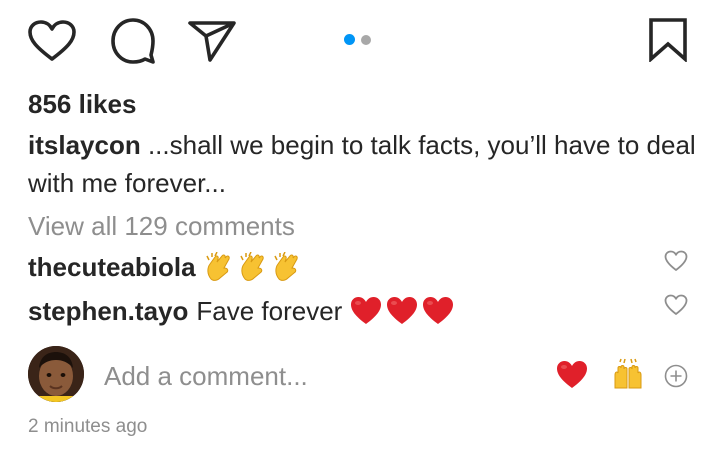 The image size is (720, 456). What do you see at coordinates (88, 426) in the screenshot?
I see `post-timestamp: 2 minutes ago` at bounding box center [88, 426].